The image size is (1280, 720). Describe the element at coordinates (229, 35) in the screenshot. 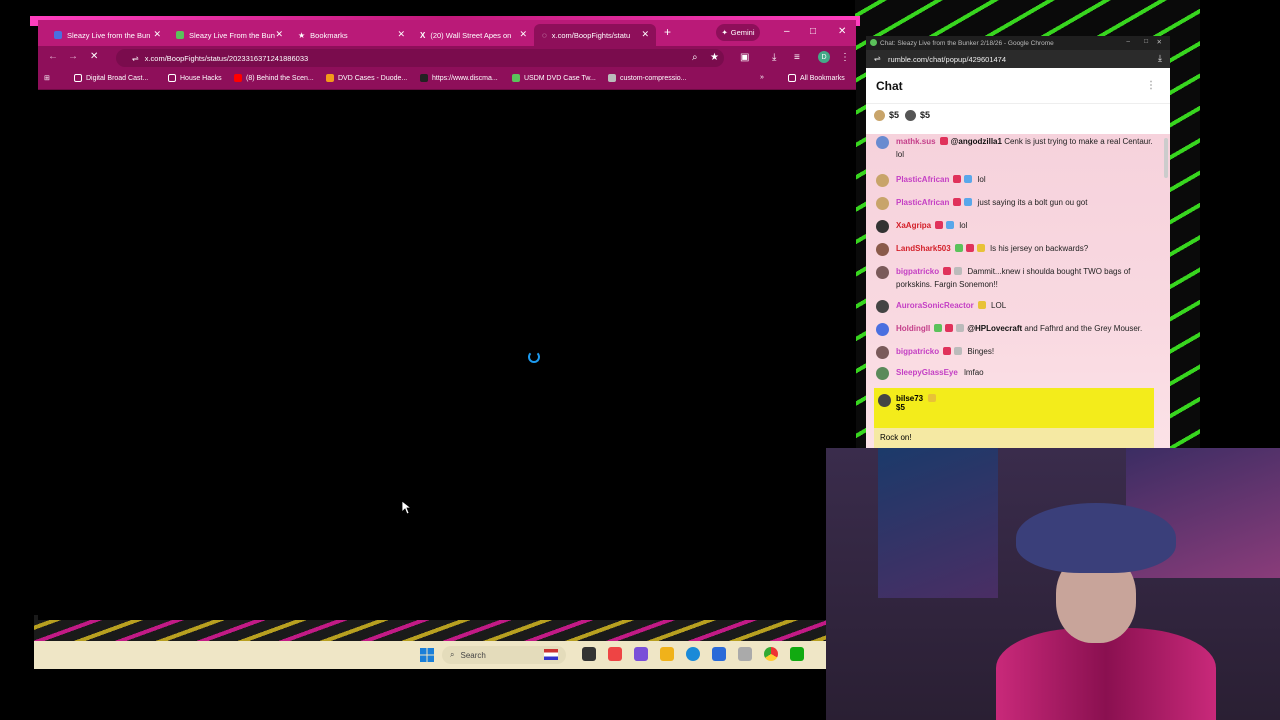

I see `tab-sleazy-live-2: Sleazy Live From the Bun ✕` at that location.